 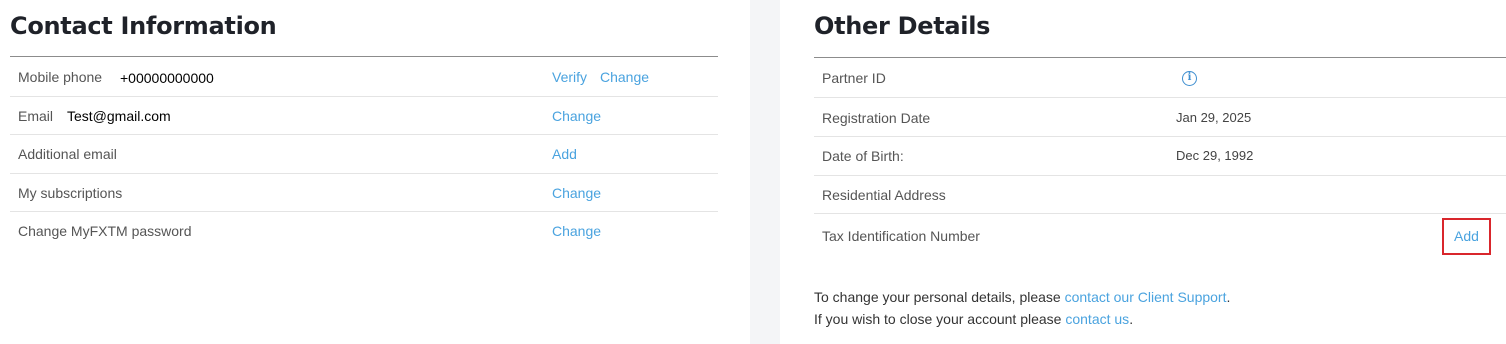 I want to click on contact-us-link: contact us, so click(x=1097, y=319).